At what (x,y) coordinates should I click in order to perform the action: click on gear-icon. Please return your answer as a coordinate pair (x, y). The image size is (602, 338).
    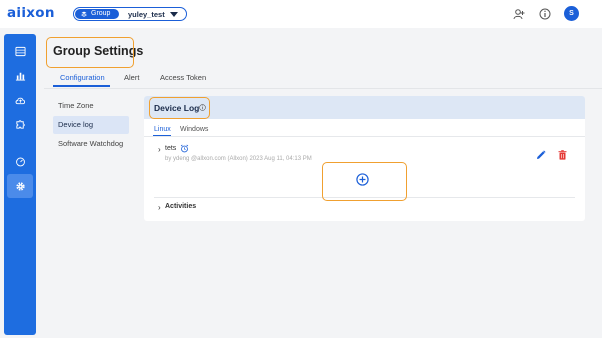
    Looking at the image, I should click on (20, 186).